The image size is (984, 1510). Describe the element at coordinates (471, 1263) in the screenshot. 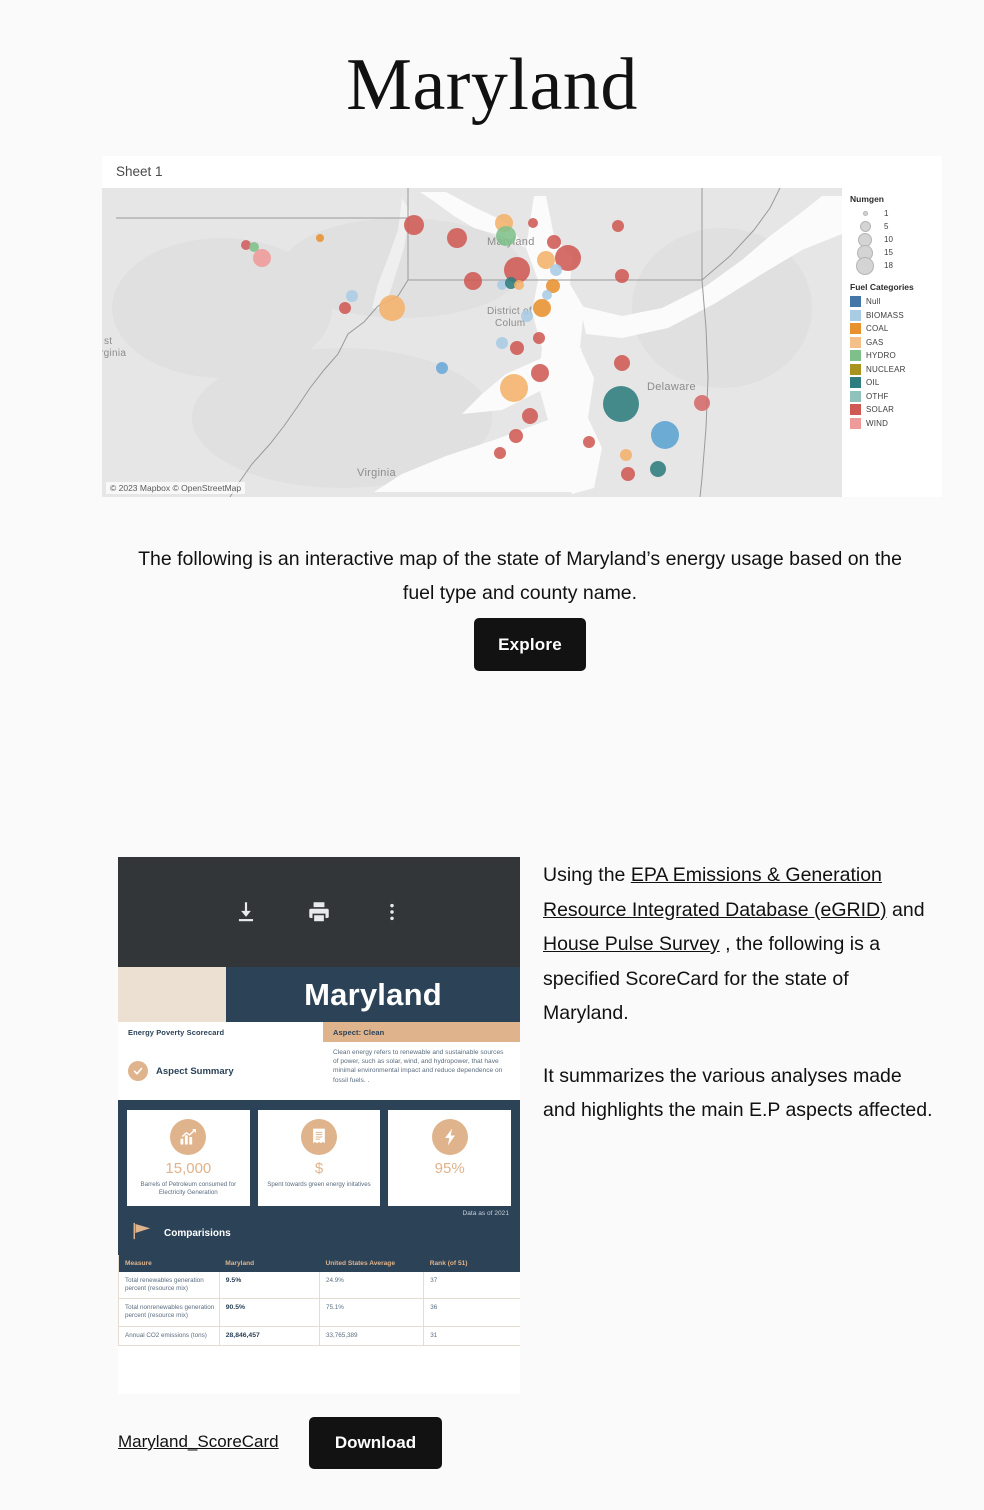

I see `col-rank: Rank (of 51)` at that location.